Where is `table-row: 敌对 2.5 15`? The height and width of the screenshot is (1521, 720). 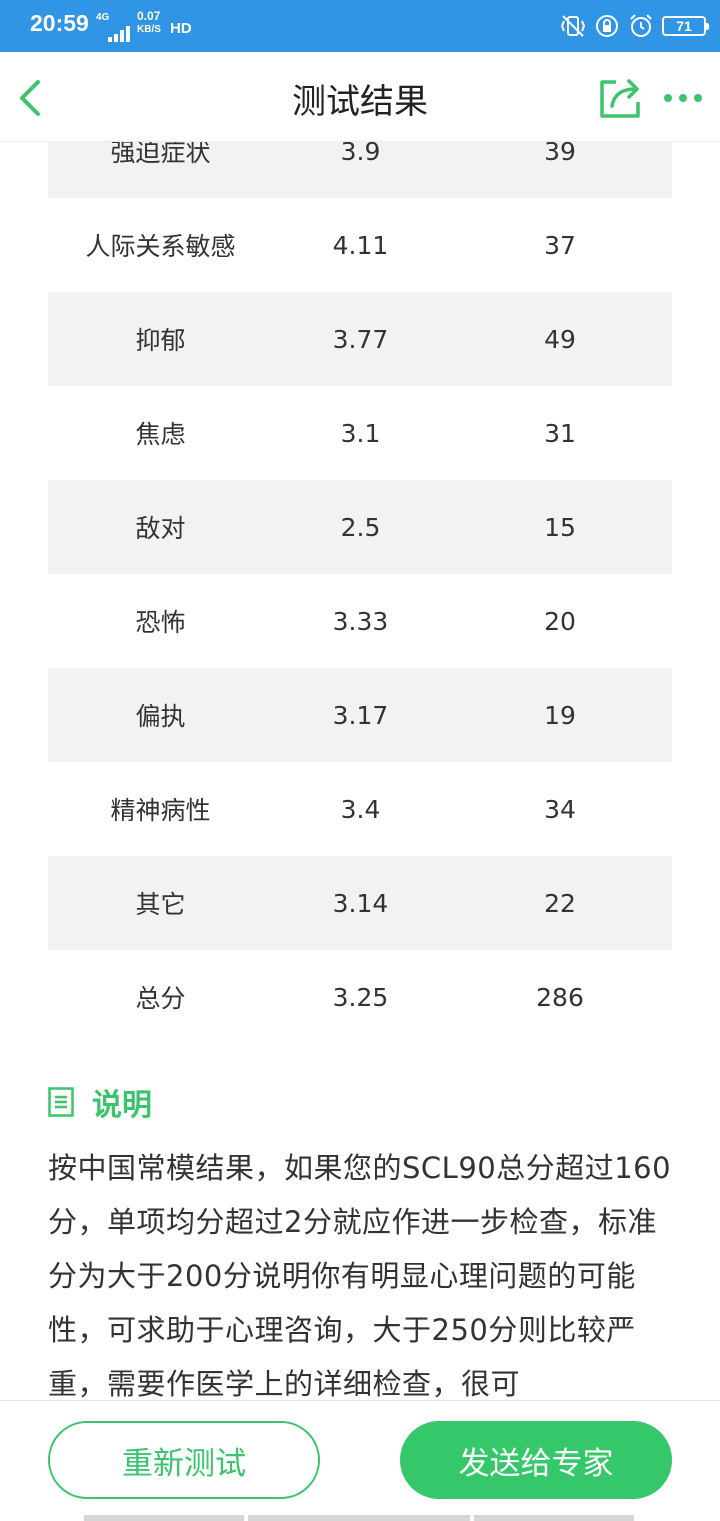
table-row: 敌对 2.5 15 is located at coordinates (360, 527).